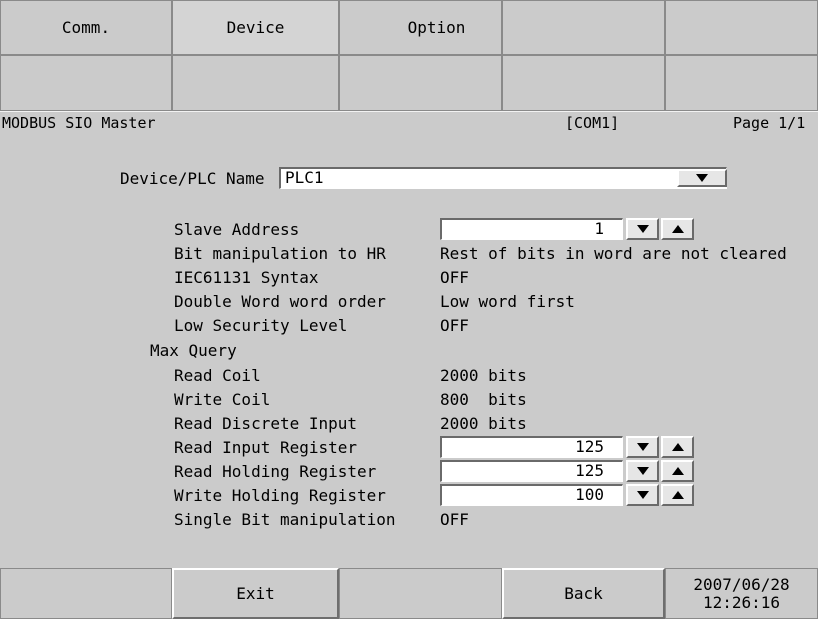 The image size is (818, 619). I want to click on tab-comm-label: Comm., so click(86, 27).